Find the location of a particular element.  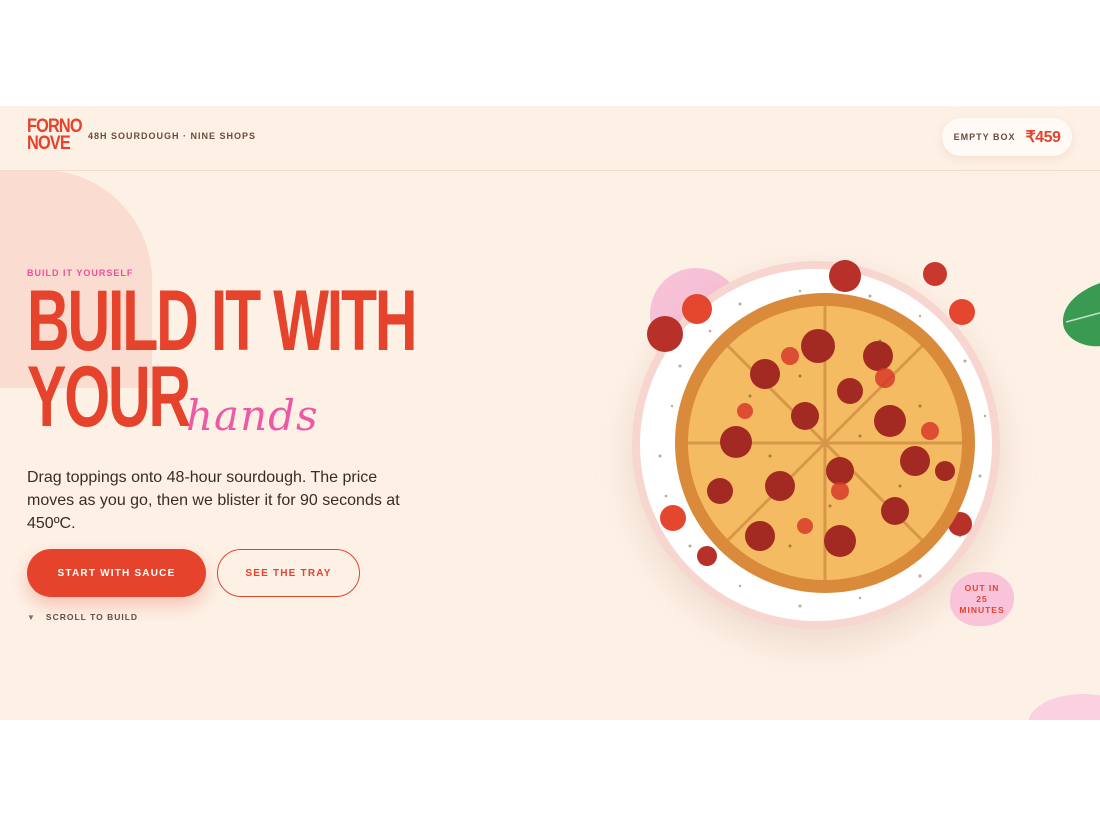

brand-logo: FORNO NOVE is located at coordinates (55, 135).